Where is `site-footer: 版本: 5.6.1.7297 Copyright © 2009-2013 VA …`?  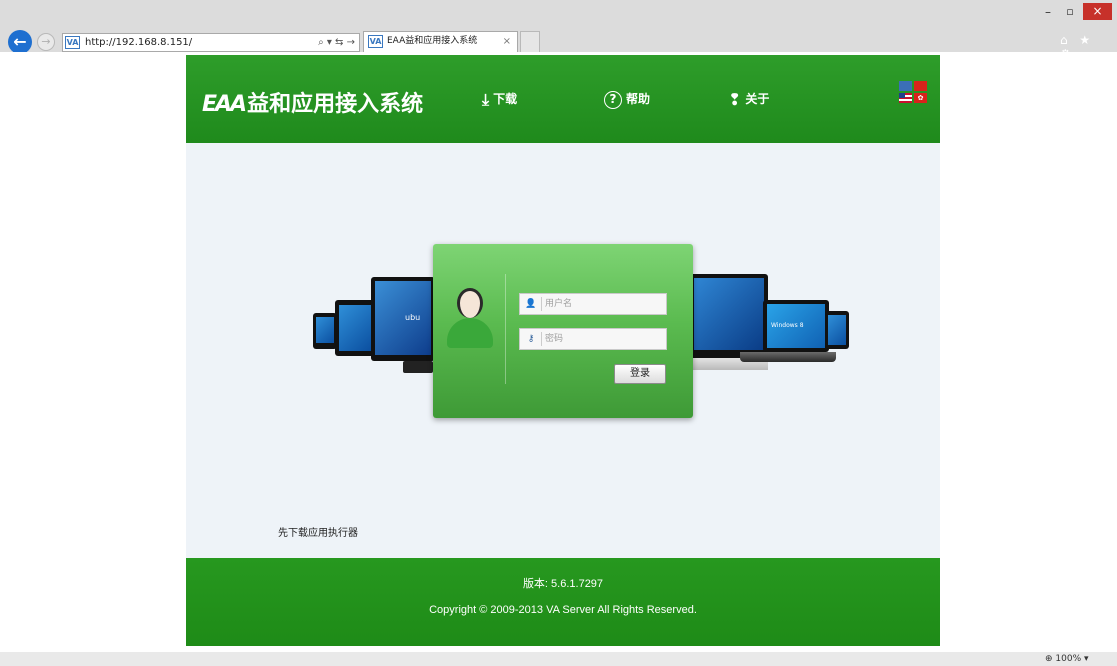
site-footer: 版本: 5.6.1.7297 Copyright © 2009-2013 VA … is located at coordinates (563, 602).